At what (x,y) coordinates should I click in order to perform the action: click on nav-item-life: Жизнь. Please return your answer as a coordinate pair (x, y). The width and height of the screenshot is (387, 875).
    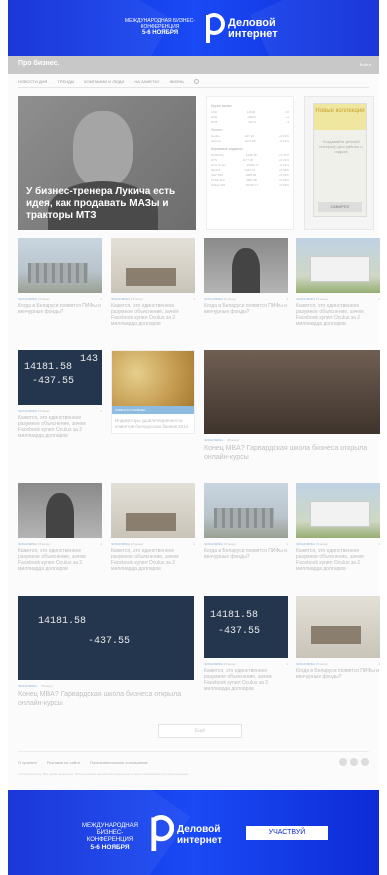
    Looking at the image, I should click on (176, 81).